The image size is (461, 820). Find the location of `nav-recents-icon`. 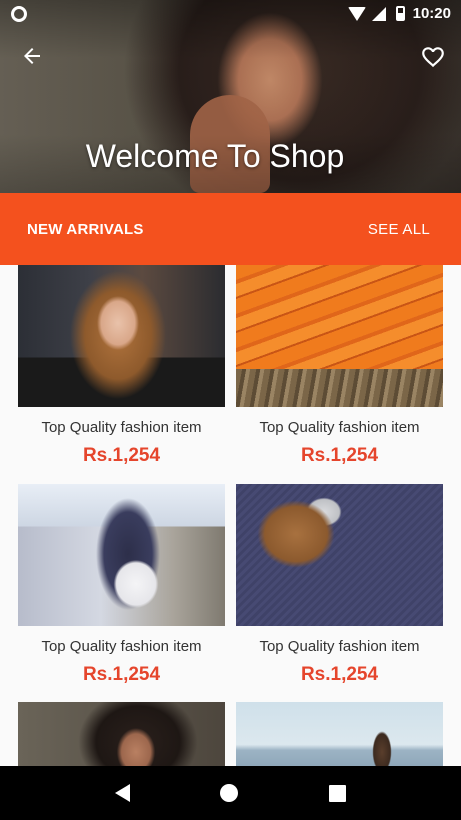

nav-recents-icon is located at coordinates (337, 793).